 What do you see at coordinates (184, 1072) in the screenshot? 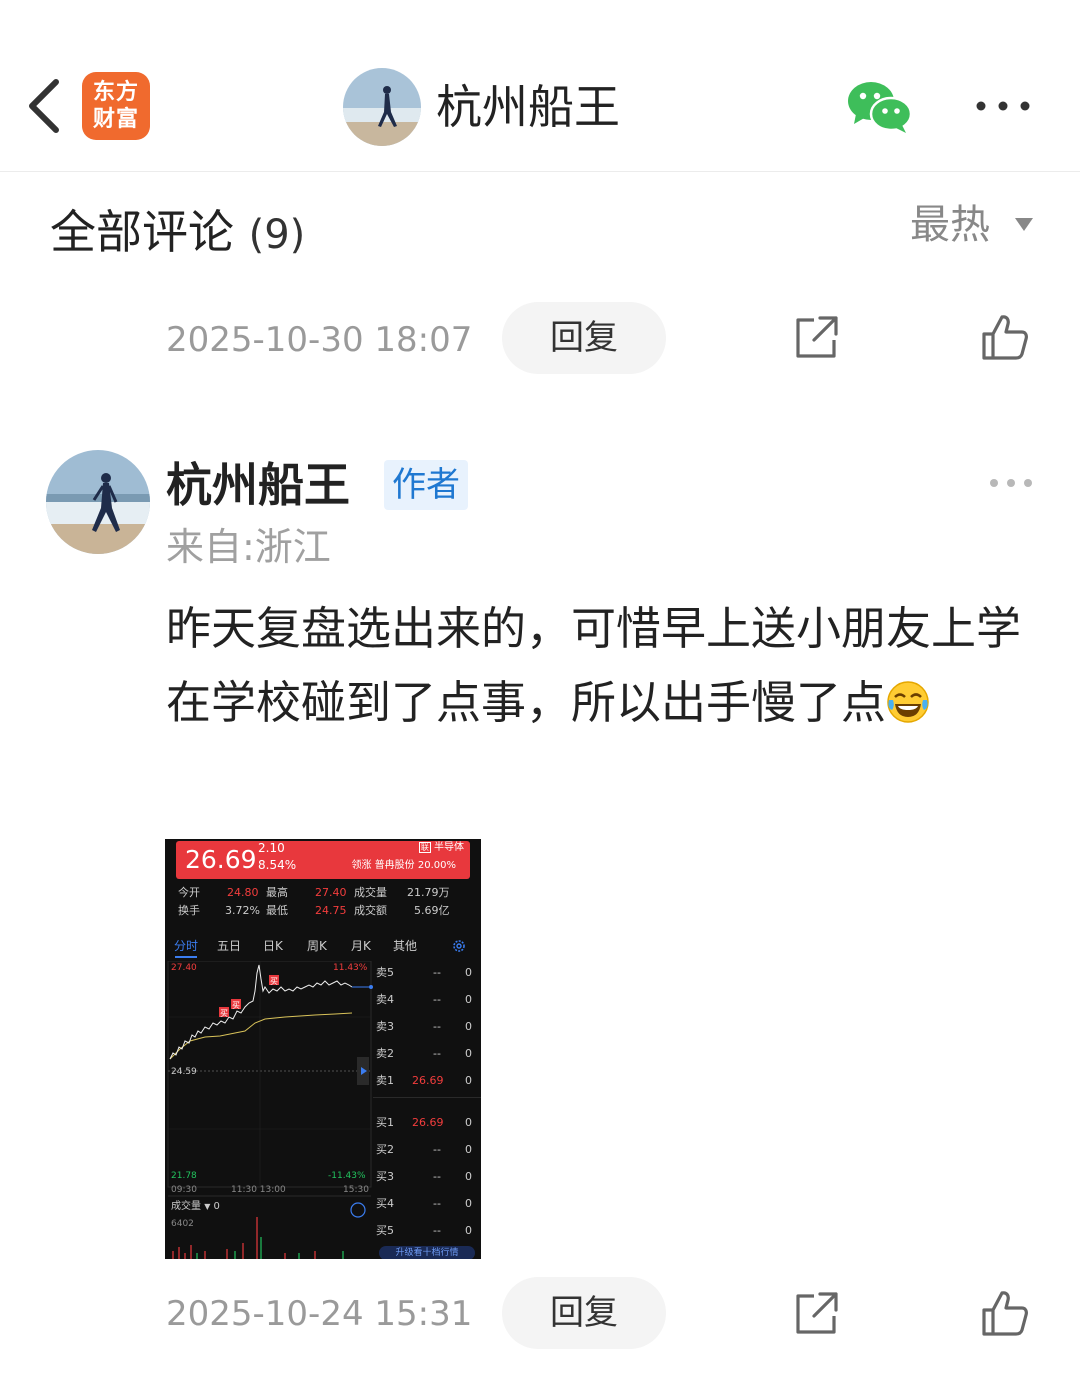
I see `chart-mid-price: 24.59` at bounding box center [184, 1072].